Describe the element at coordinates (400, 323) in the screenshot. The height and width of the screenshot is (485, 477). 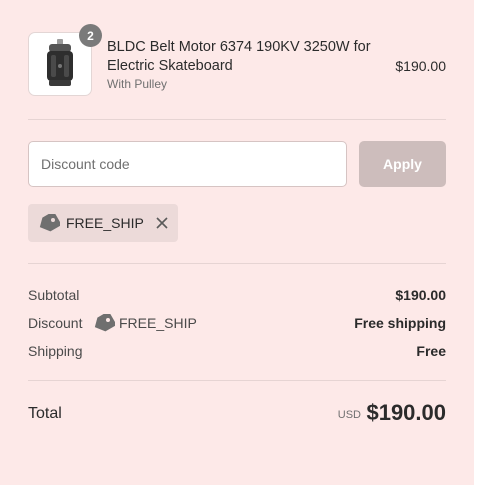
I see `discount-value: Free shipping` at that location.